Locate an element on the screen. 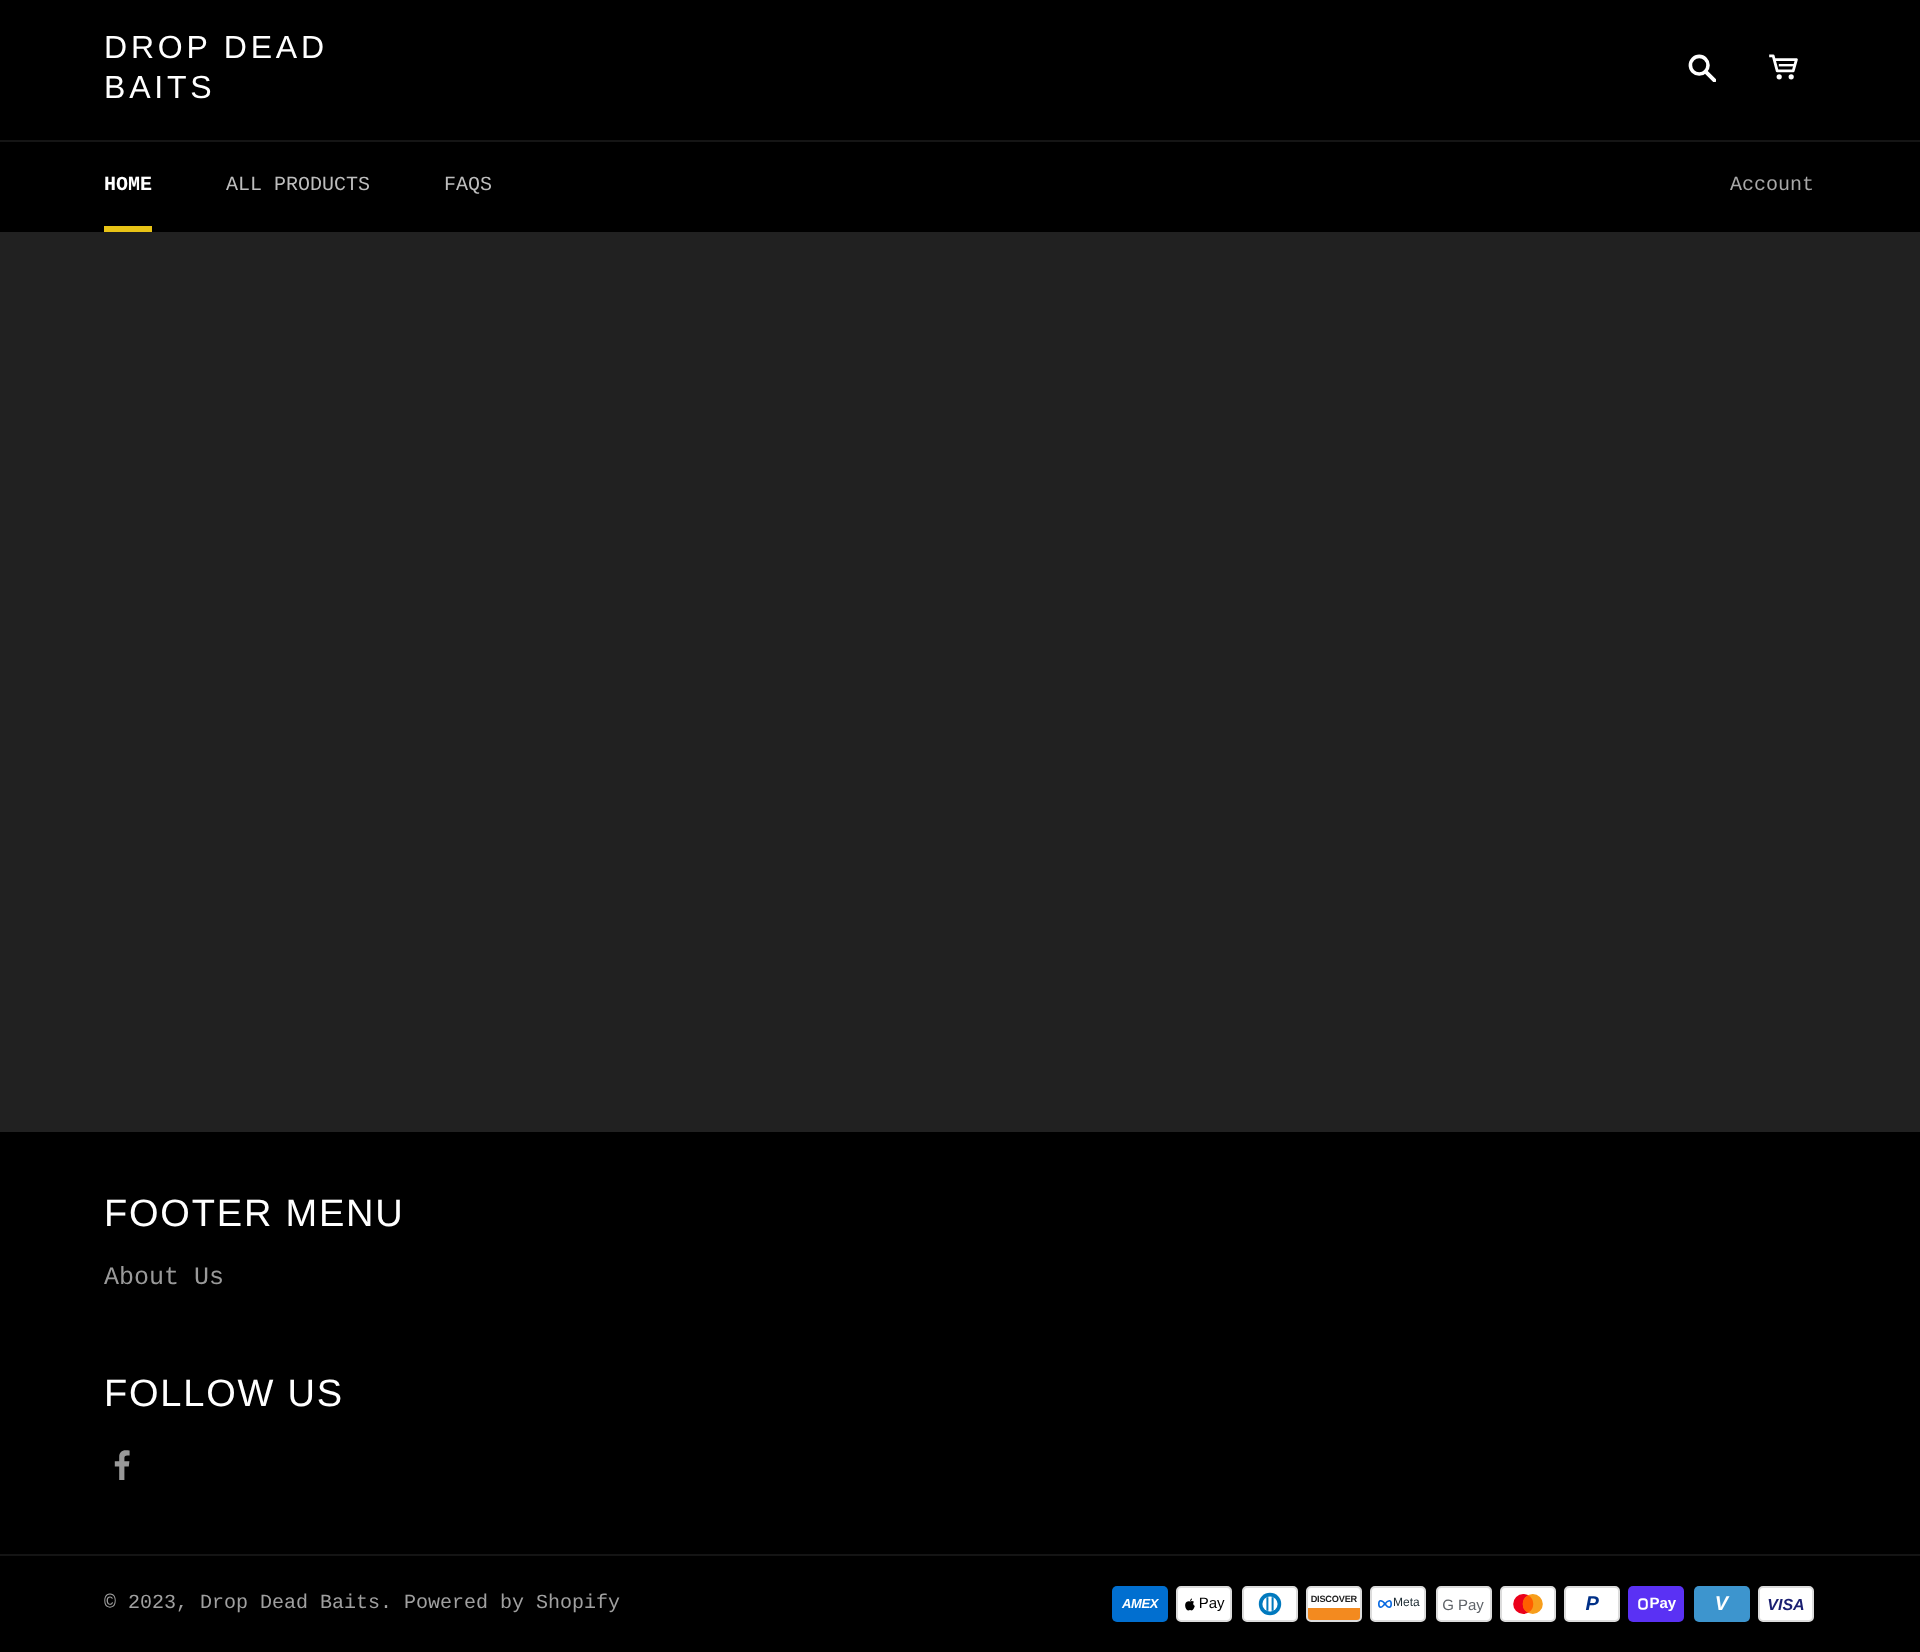 This screenshot has height=1652, width=1920. payment-badge: VISA is located at coordinates (1786, 1604).